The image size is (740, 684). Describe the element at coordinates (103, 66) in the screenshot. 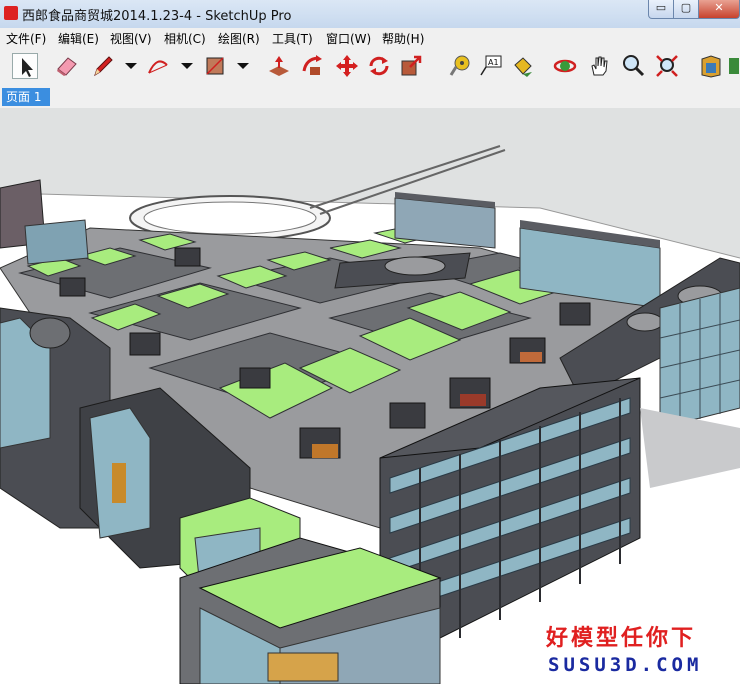

I see `pencil-line-tool-icon` at that location.